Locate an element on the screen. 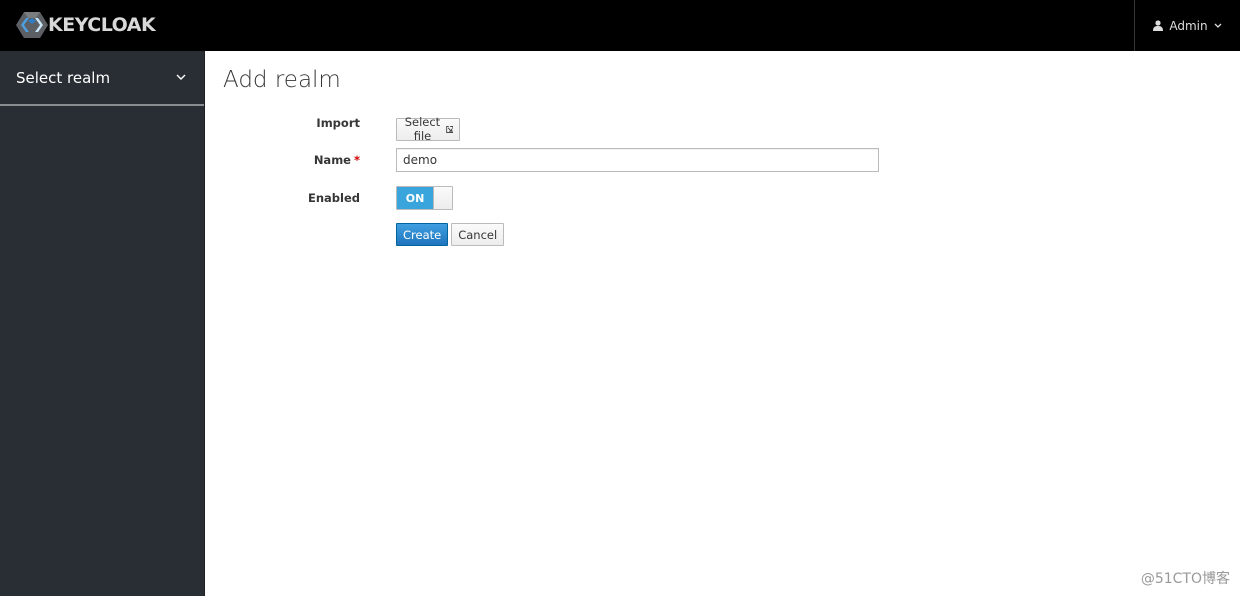 This screenshot has width=1240, height=596. realm-name-input is located at coordinates (637, 160).